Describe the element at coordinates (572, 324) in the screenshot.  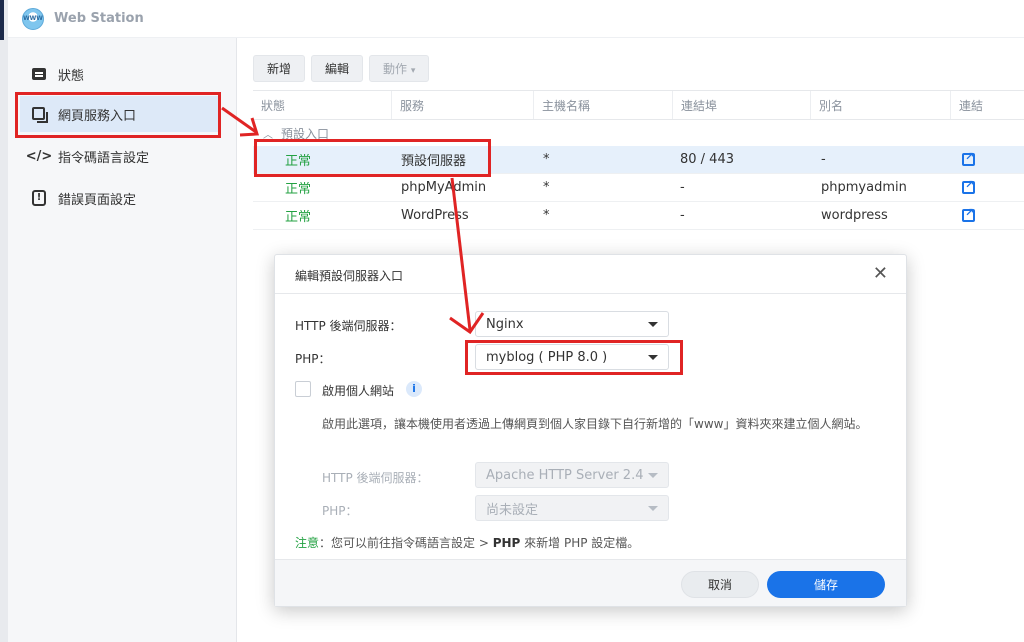
I see `http-backend-select: Nginx` at that location.